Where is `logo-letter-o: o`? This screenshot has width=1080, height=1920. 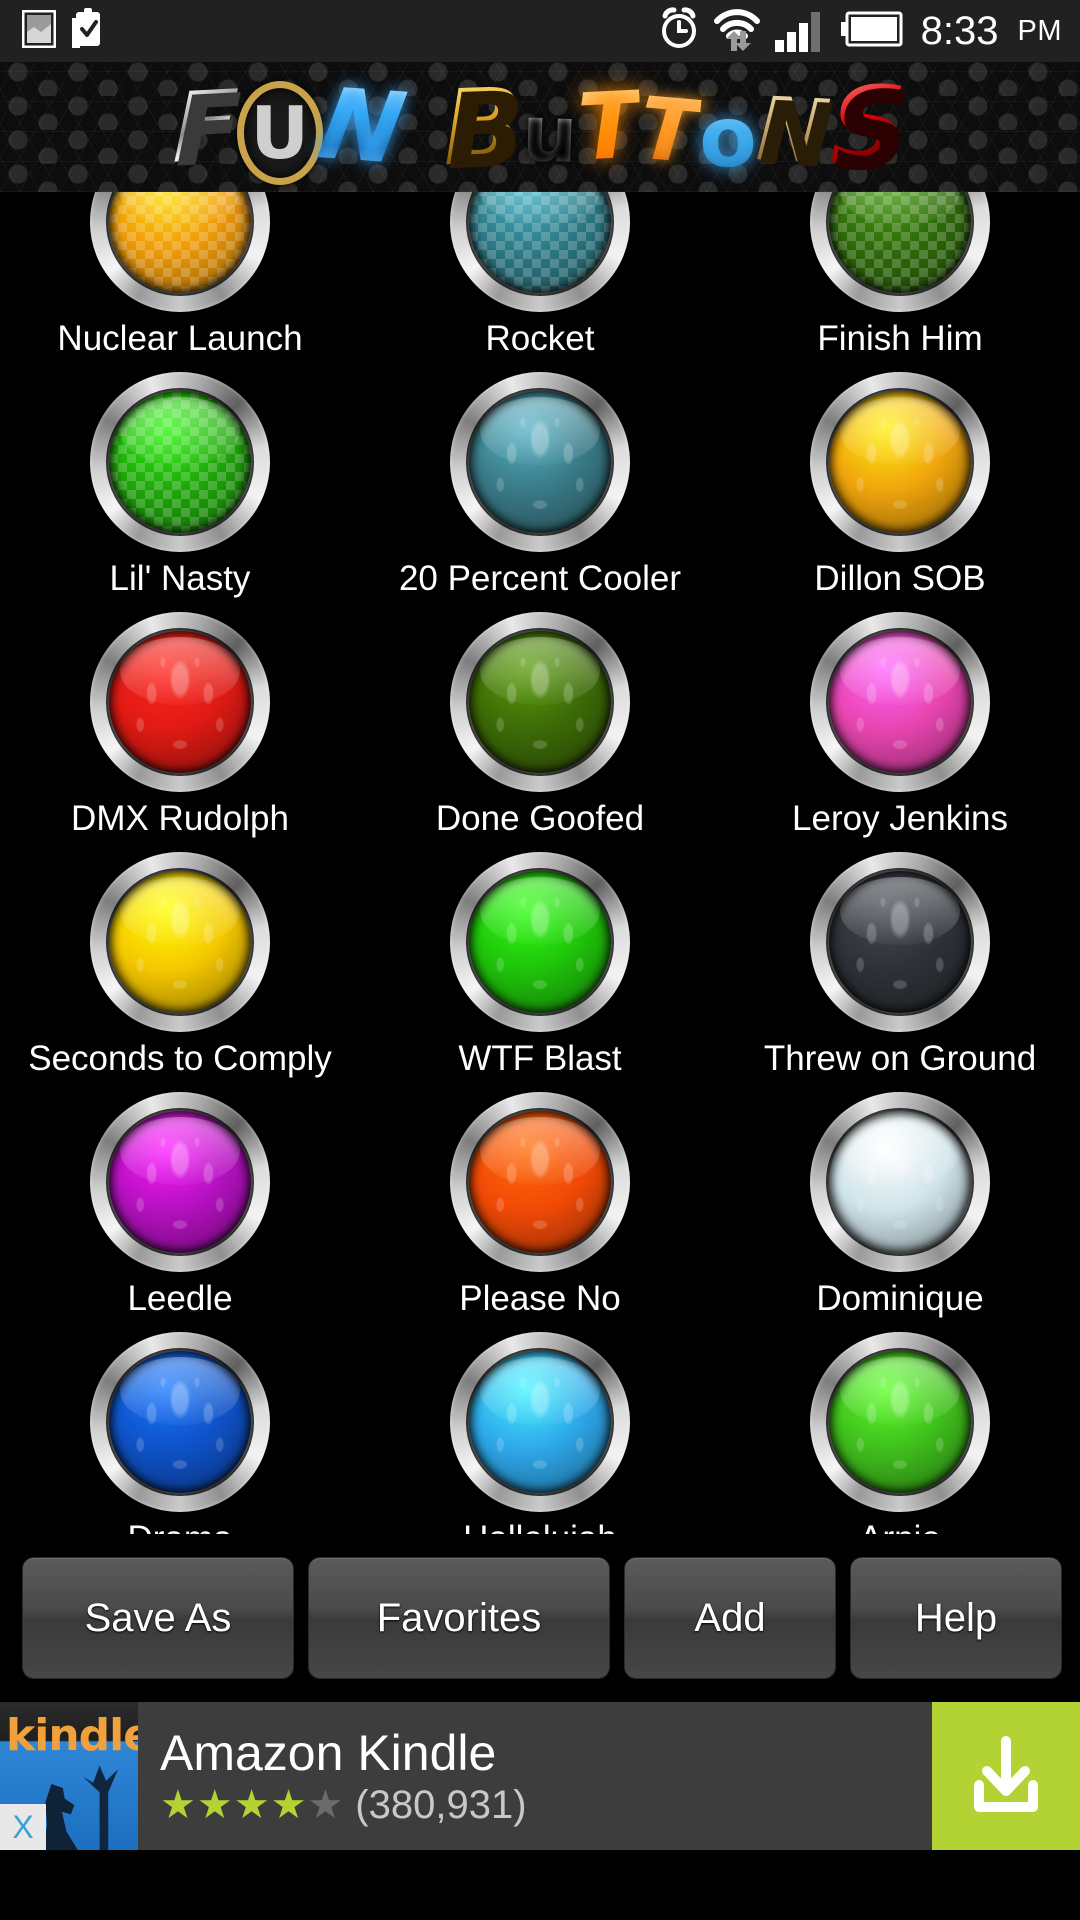 logo-letter-o: o is located at coordinates (728, 137).